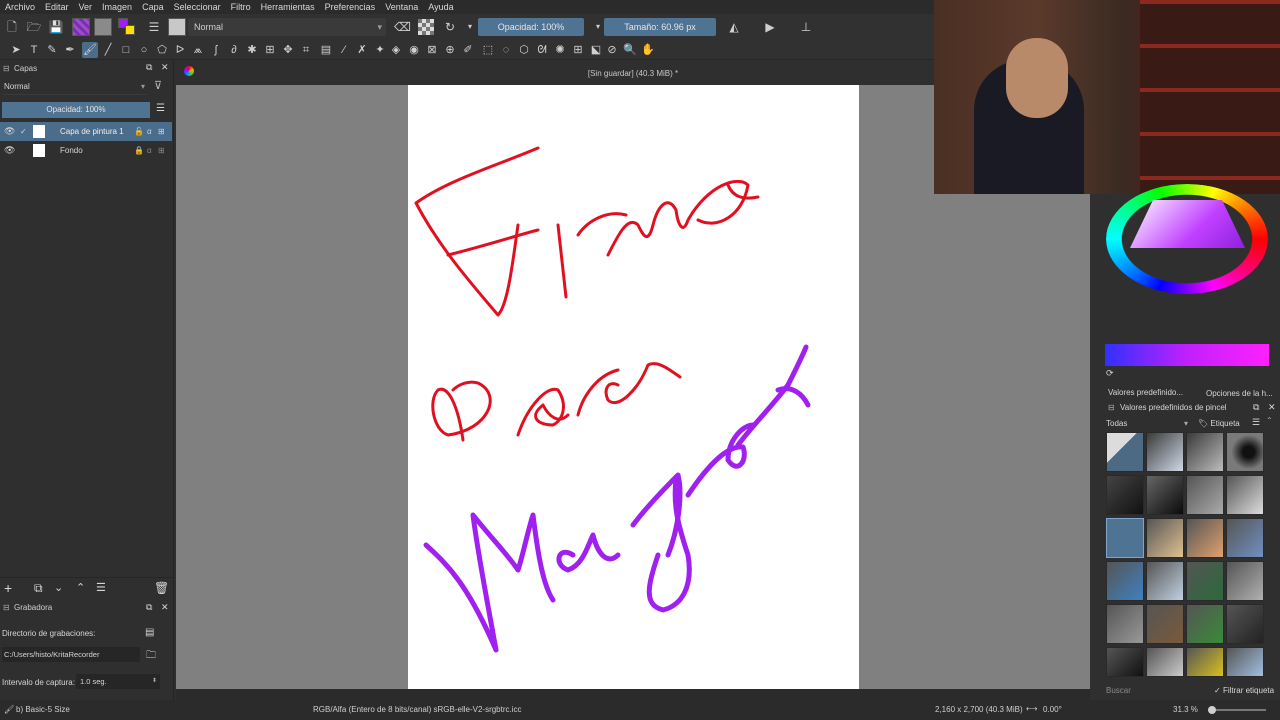 Image resolution: width=1280 pixels, height=720 pixels. What do you see at coordinates (43, 709) in the screenshot?
I see `current-brush: b) Basic-5 Size` at bounding box center [43, 709].